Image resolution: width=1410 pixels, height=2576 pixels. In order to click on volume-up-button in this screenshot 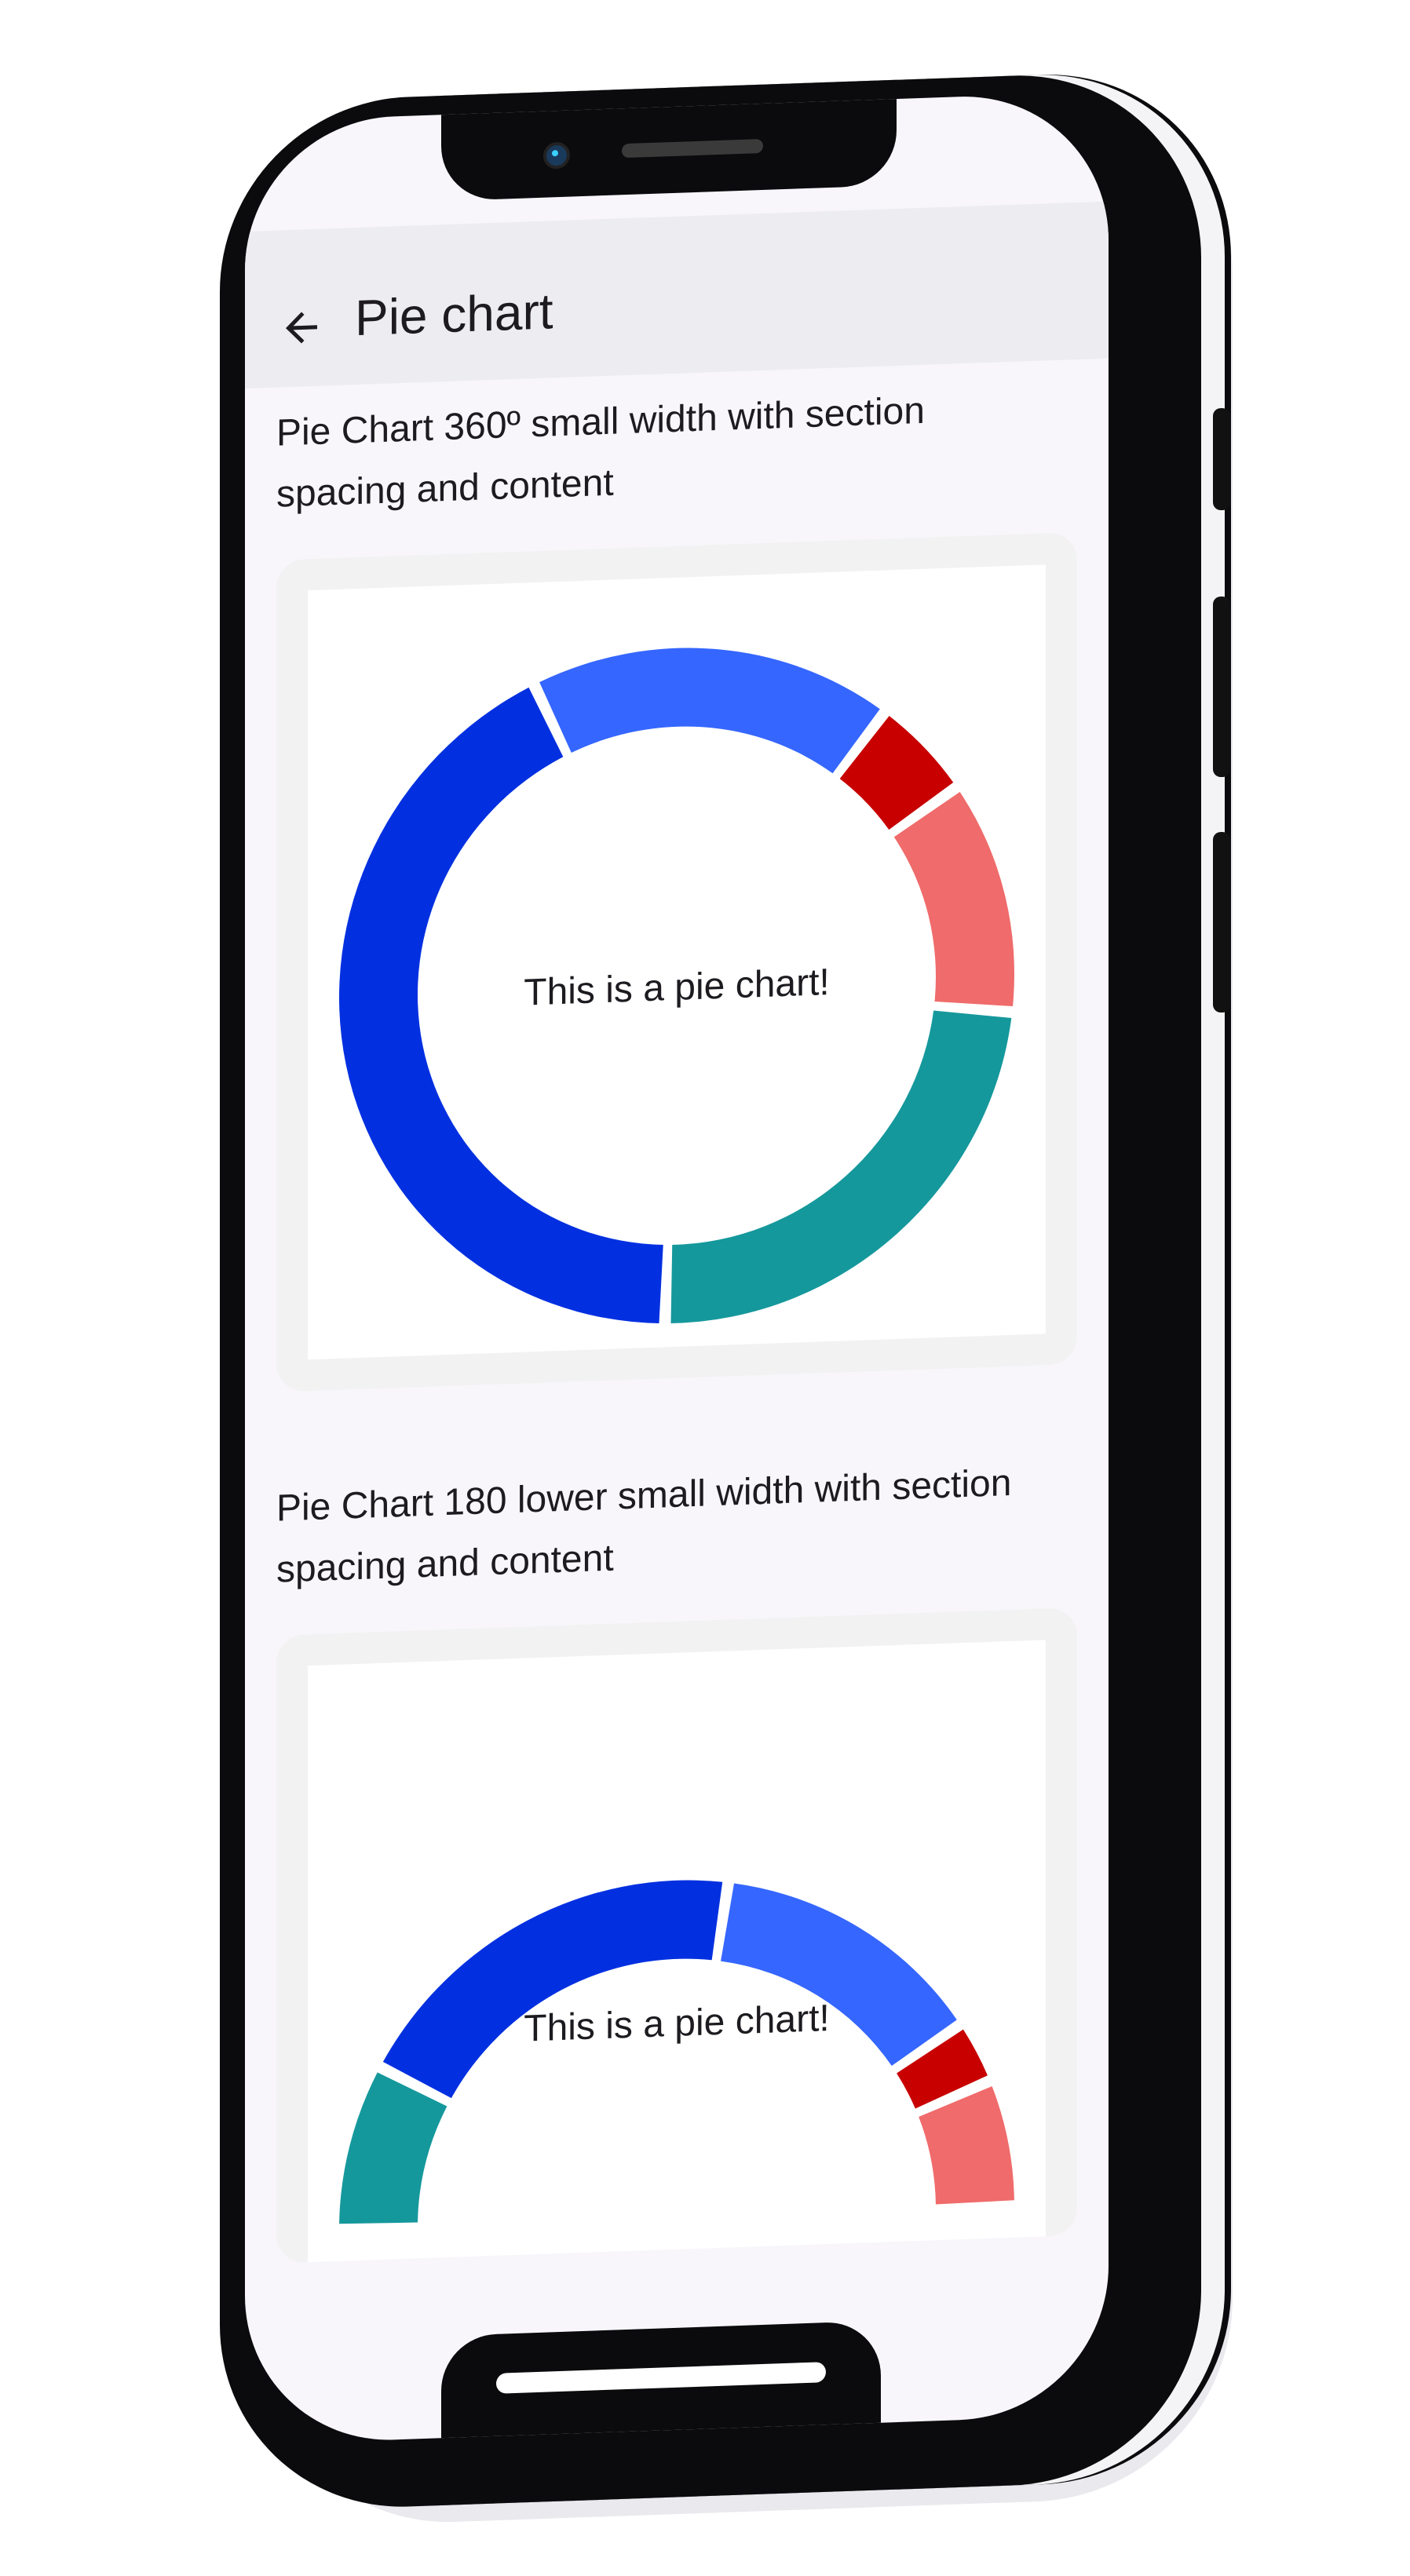, I will do `click(1221, 687)`.